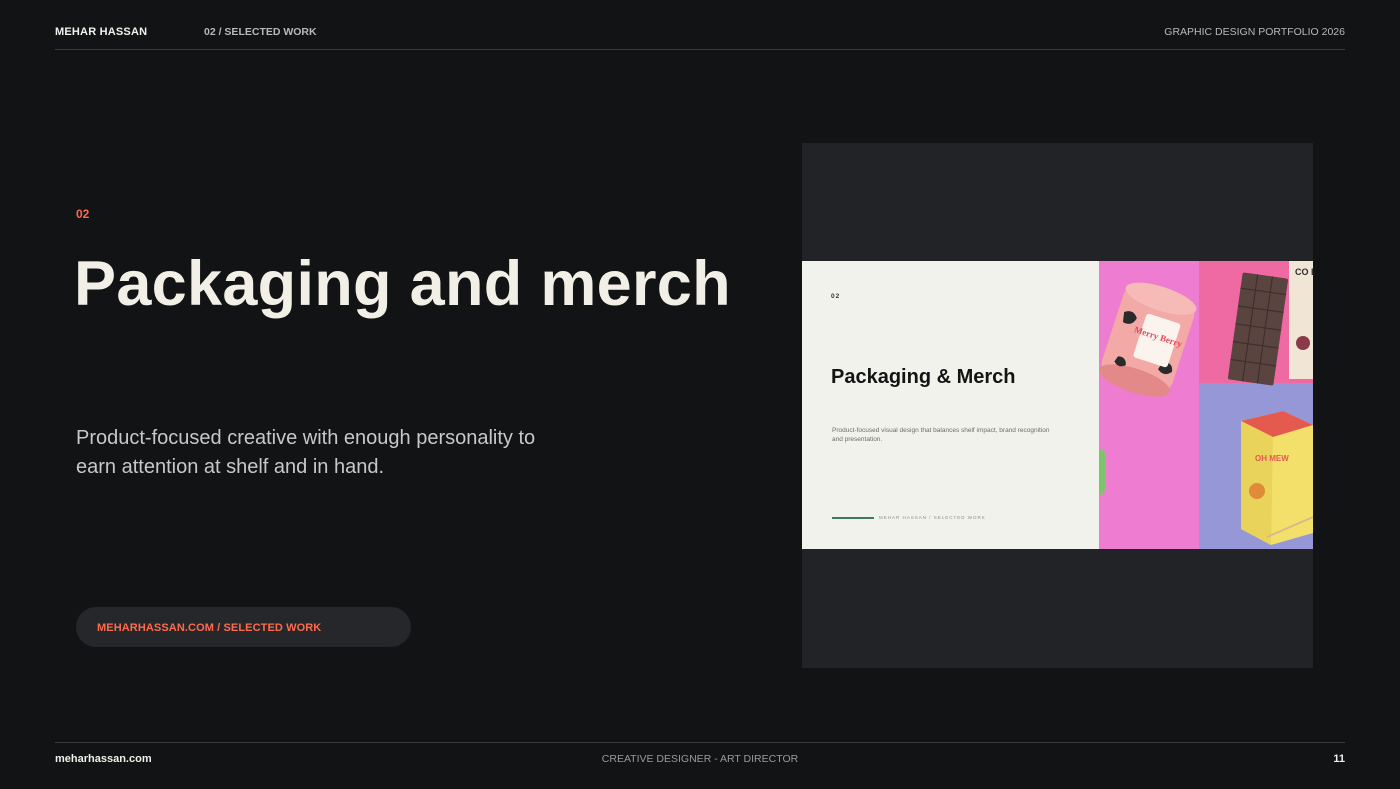 The height and width of the screenshot is (789, 1400). What do you see at coordinates (932, 517) in the screenshot?
I see `preview-footer: MEHAR HASSAN / SELECTED WORK` at bounding box center [932, 517].